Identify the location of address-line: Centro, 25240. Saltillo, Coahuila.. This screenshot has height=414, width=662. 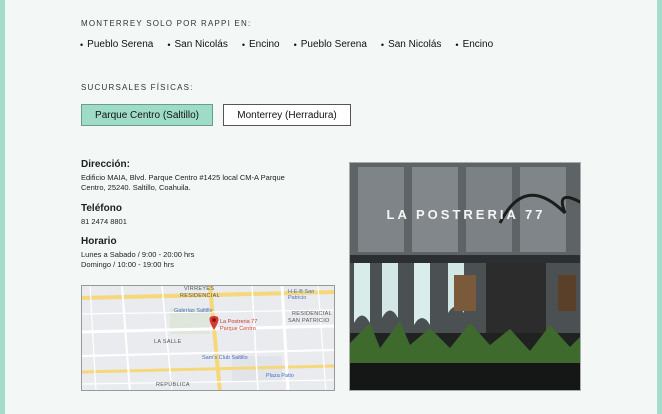
(136, 187).